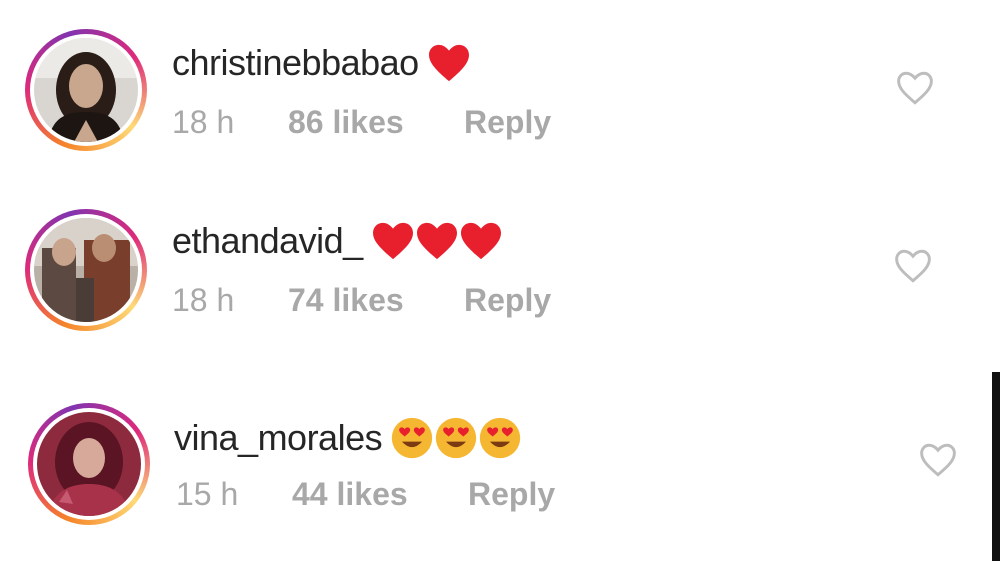  I want to click on comment-likes-count: 86 likes, so click(376, 122).